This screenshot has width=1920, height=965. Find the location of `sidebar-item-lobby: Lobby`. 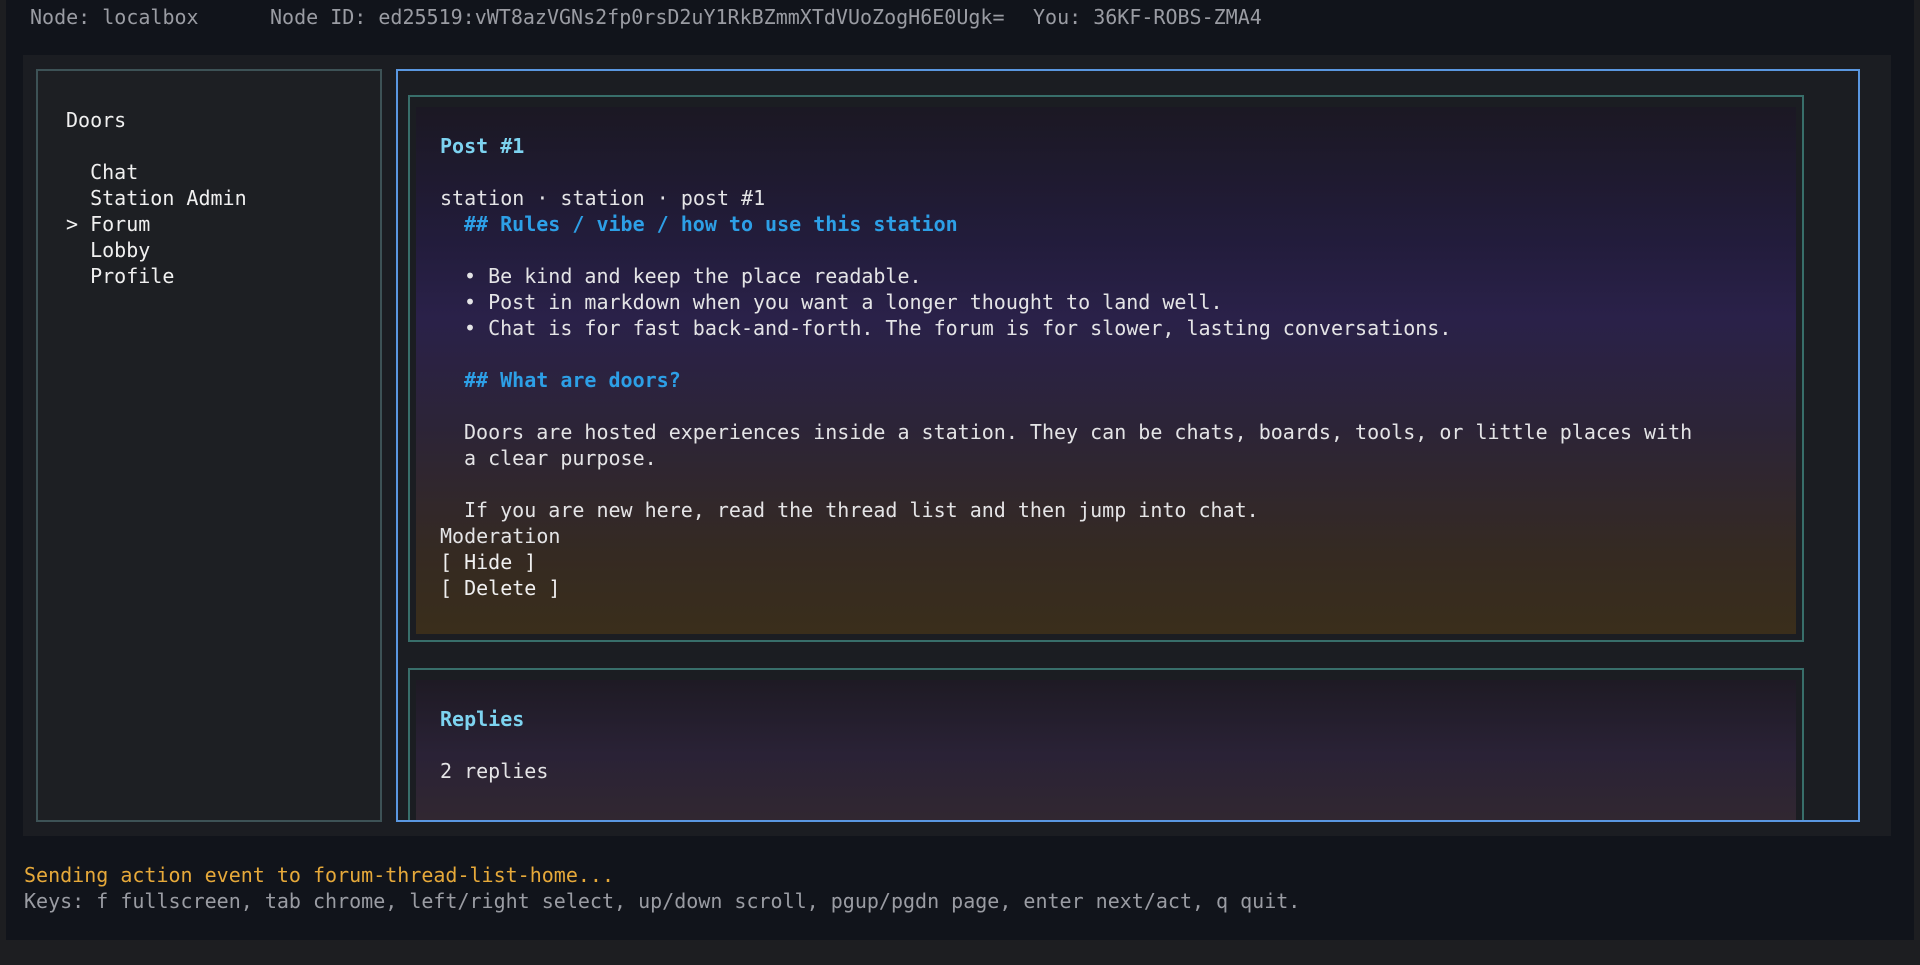

sidebar-item-lobby: Lobby is located at coordinates (108, 250).